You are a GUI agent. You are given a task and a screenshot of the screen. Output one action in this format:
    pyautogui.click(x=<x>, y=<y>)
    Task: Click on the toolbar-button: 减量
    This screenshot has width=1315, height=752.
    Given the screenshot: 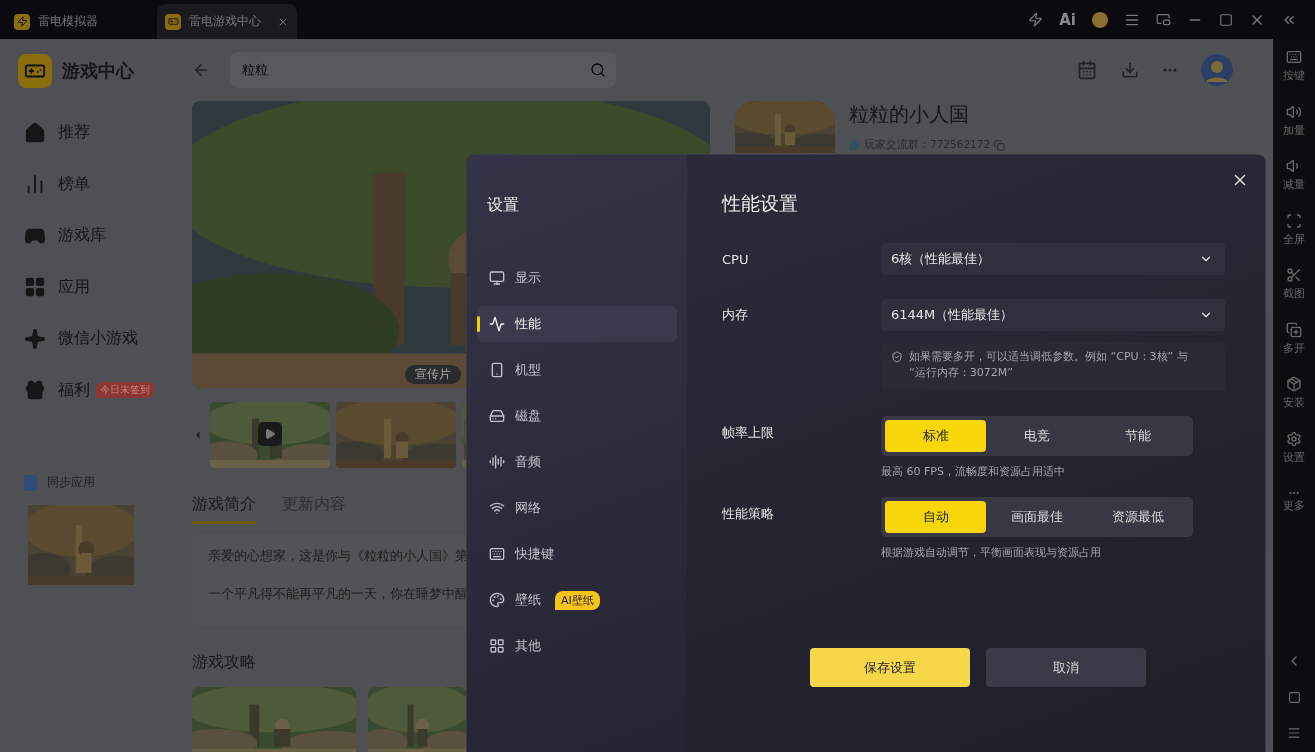 What is the action you would take?
    pyautogui.click(x=1294, y=175)
    